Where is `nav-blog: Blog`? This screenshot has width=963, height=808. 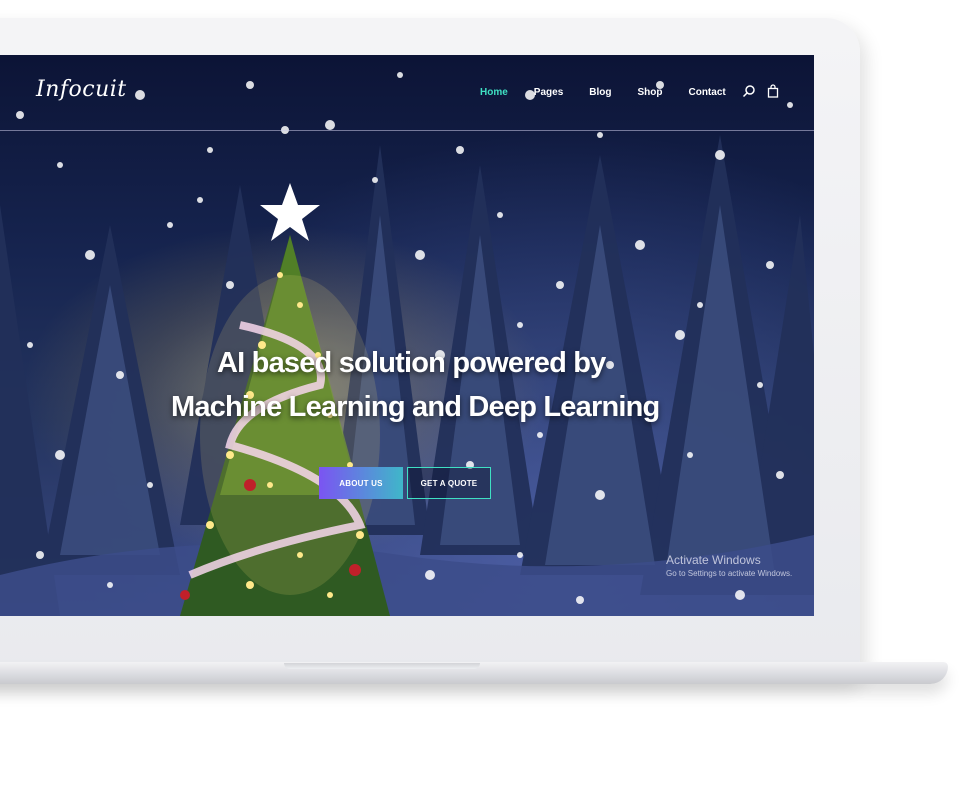 nav-blog: Blog is located at coordinates (600, 92).